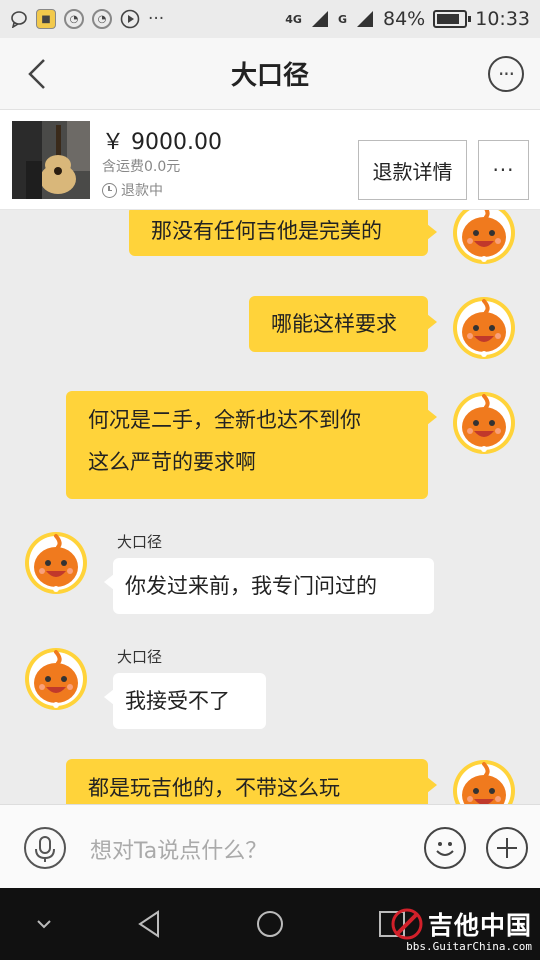 This screenshot has width=540, height=960. Describe the element at coordinates (266, 231) in the screenshot. I see `message-text: 那没有任何吉他是完美的` at that location.